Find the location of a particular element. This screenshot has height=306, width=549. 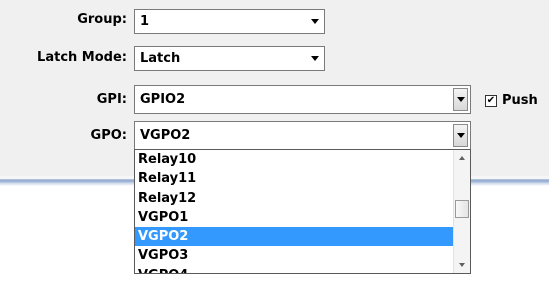

push-checkbox: ✔ is located at coordinates (491, 100).